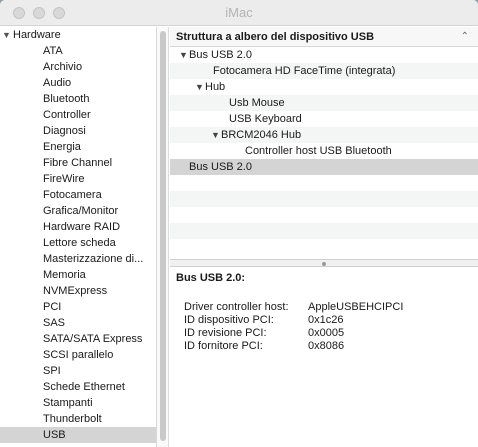 Image resolution: width=478 pixels, height=447 pixels. I want to click on detail-field: ID dispositivo PCI: 0x1c26, so click(328, 320).